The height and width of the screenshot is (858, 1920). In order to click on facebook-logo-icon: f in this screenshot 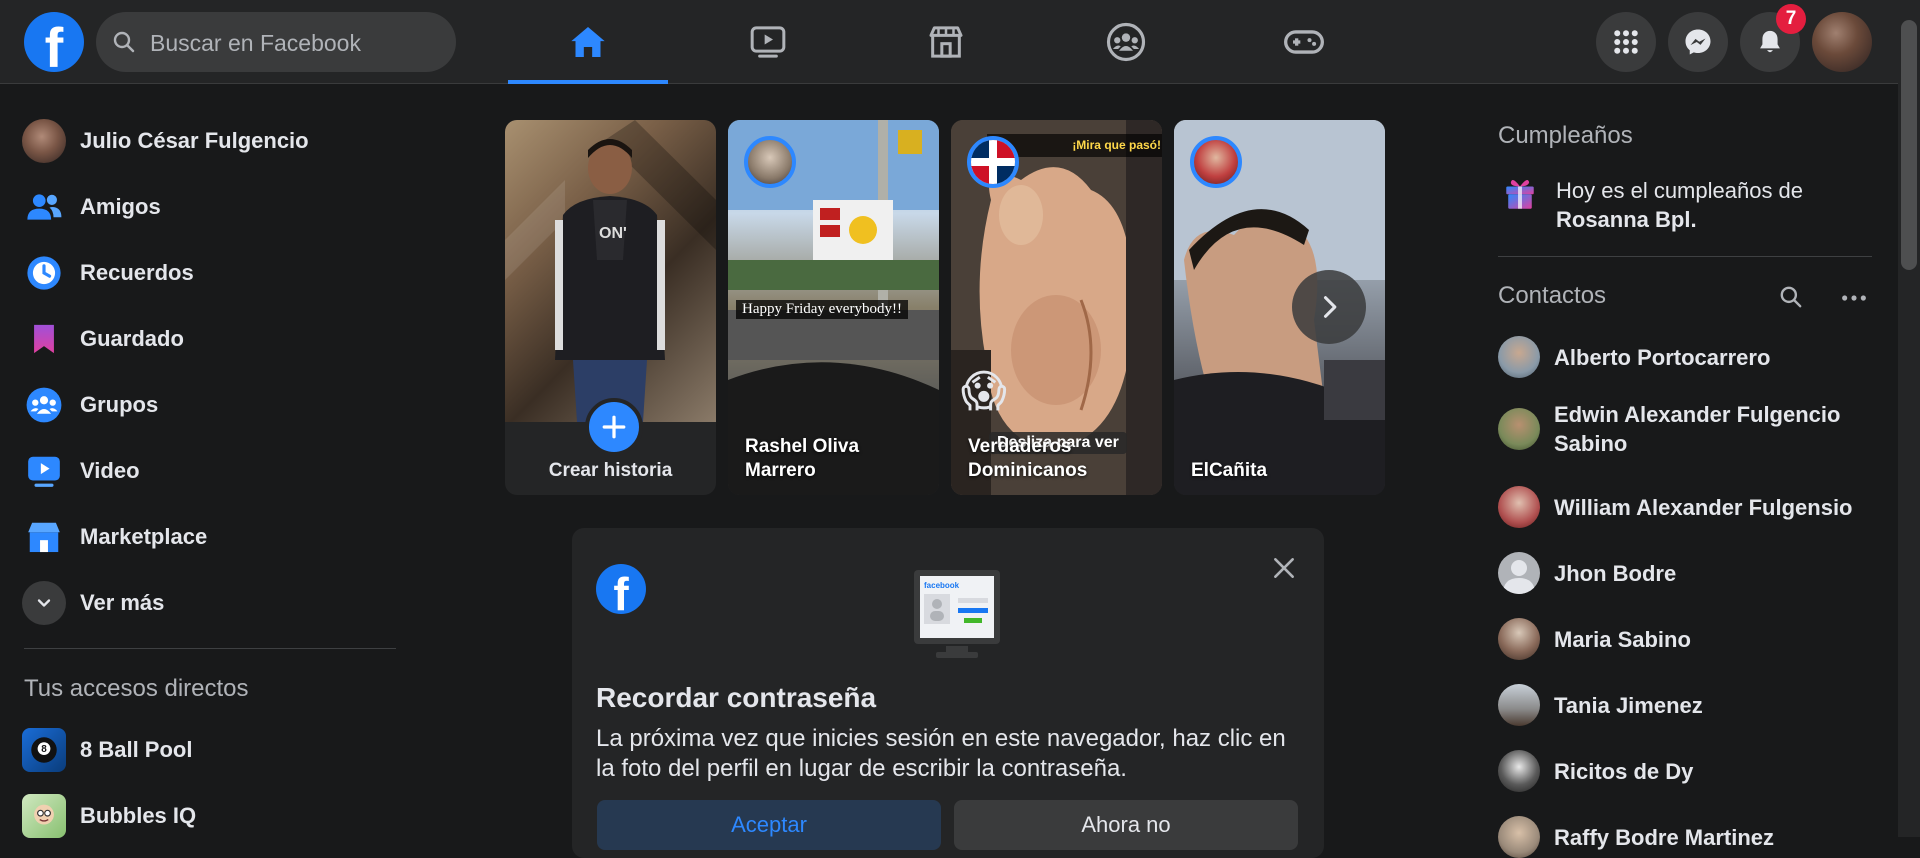, I will do `click(621, 592)`.